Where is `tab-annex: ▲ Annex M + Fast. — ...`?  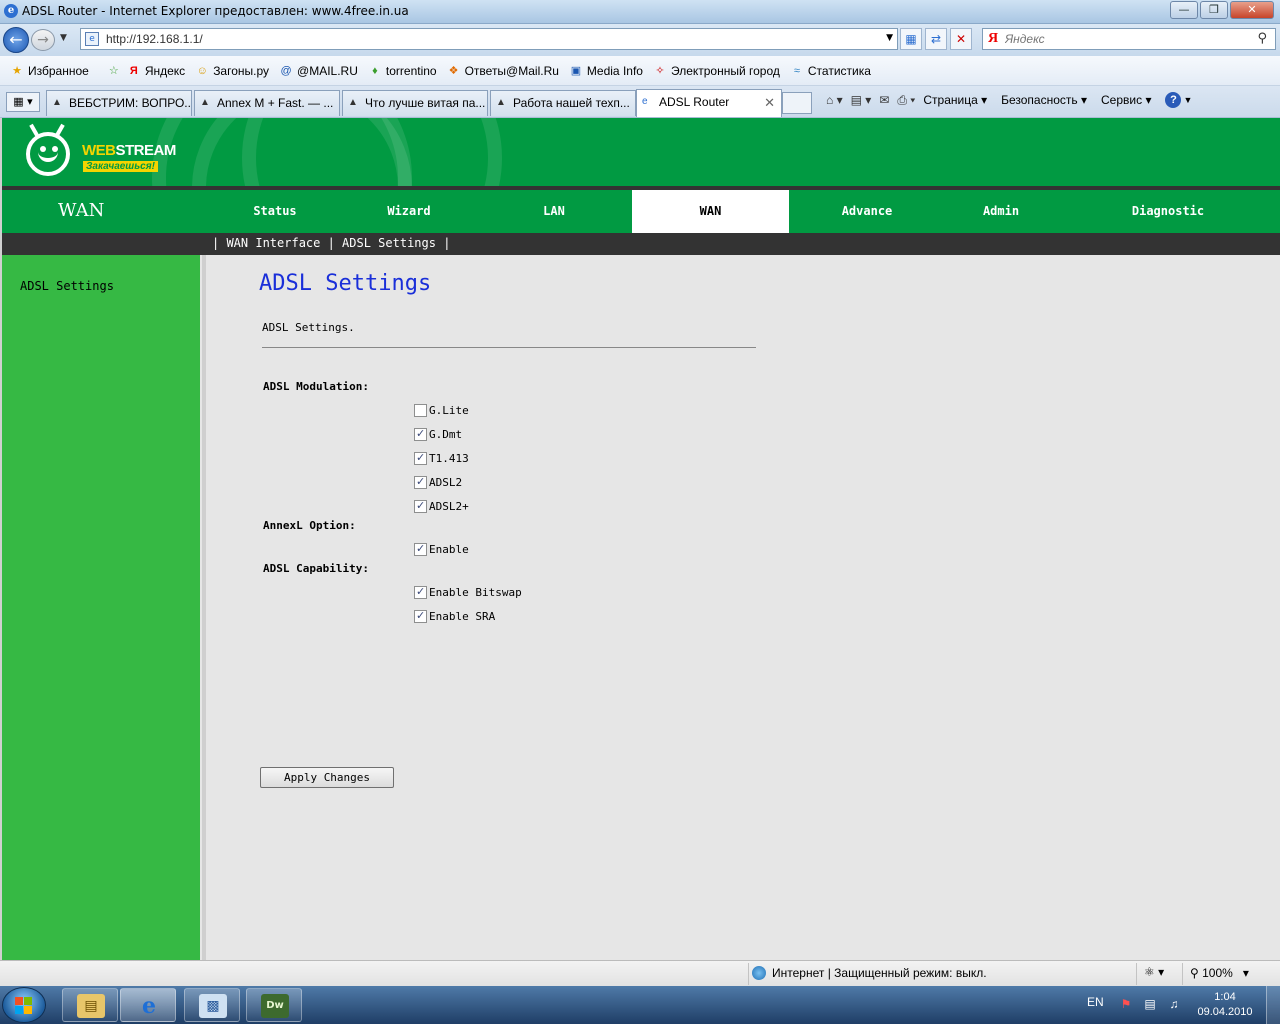
tab-annex: ▲ Annex M + Fast. — ... is located at coordinates (267, 103).